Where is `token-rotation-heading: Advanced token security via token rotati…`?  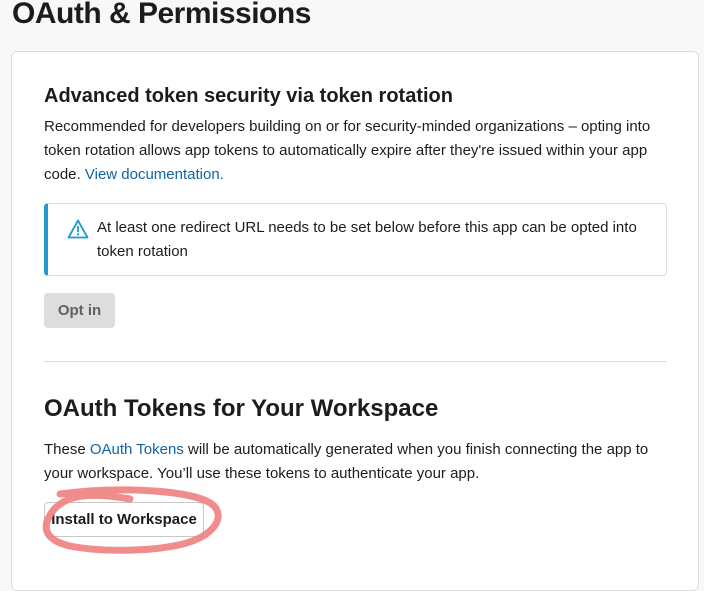
token-rotation-heading: Advanced token security via token rotati… is located at coordinates (248, 96).